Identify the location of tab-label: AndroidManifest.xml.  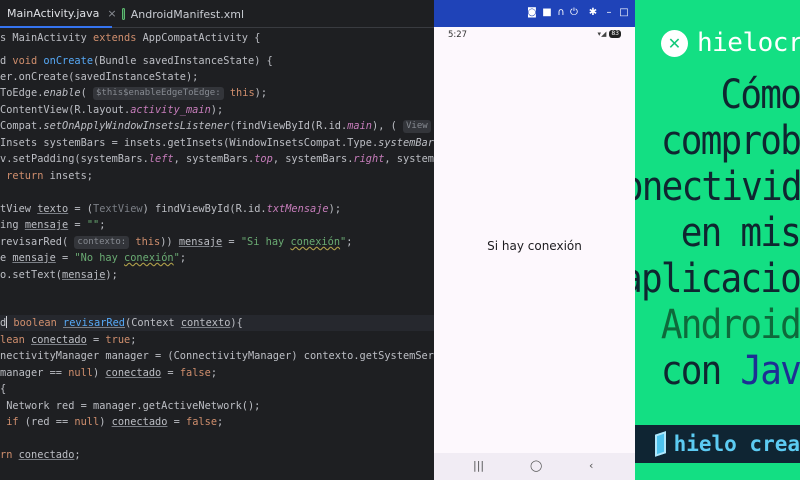
(187, 14).